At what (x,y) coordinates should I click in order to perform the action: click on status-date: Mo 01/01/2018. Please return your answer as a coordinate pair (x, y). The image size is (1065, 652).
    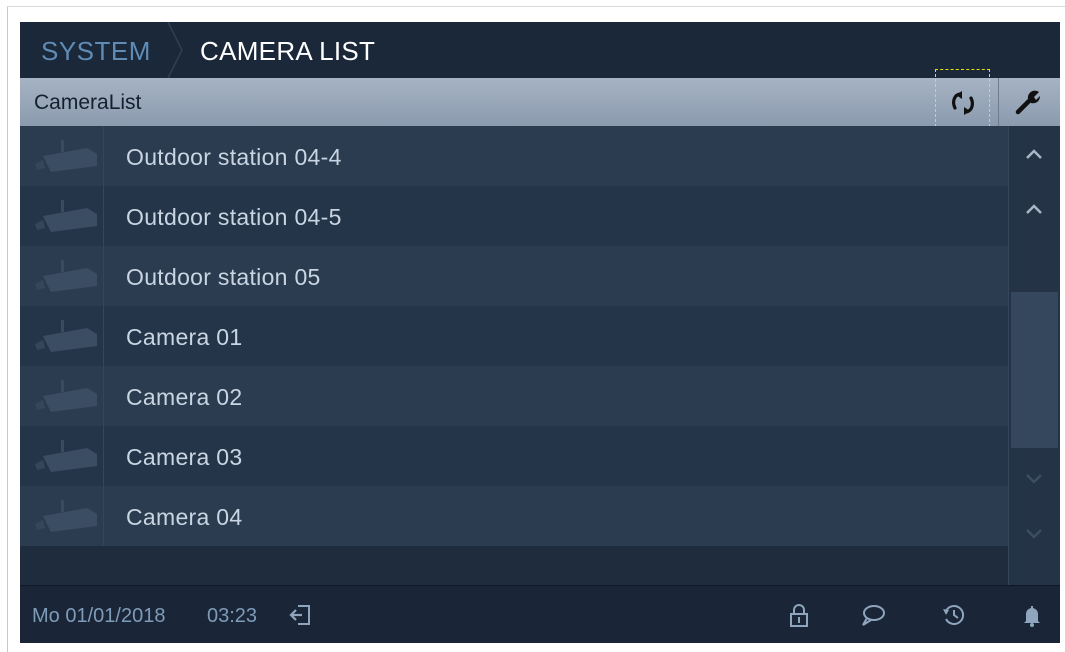
    Looking at the image, I should click on (99, 616).